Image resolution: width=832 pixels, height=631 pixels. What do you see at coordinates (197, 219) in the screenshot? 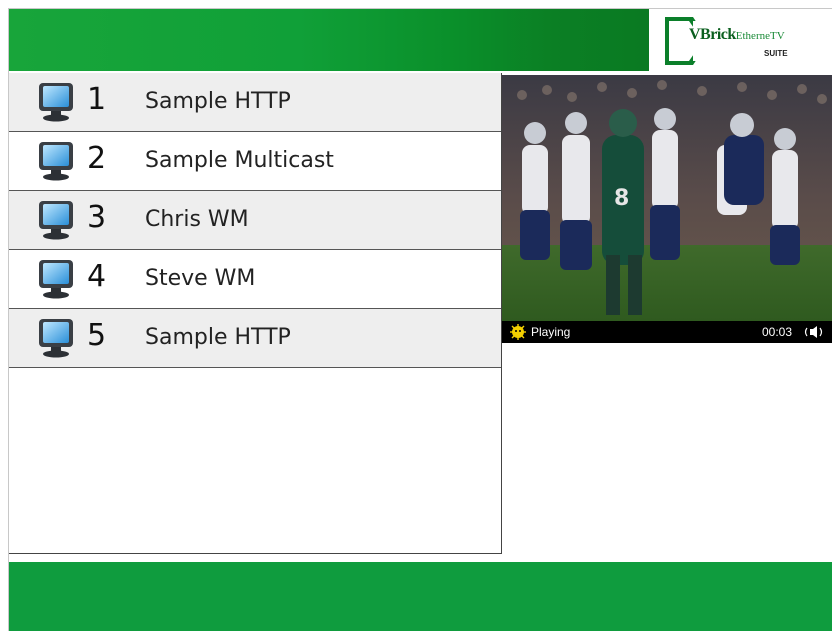
I see `channel-name: Chris WM` at bounding box center [197, 219].